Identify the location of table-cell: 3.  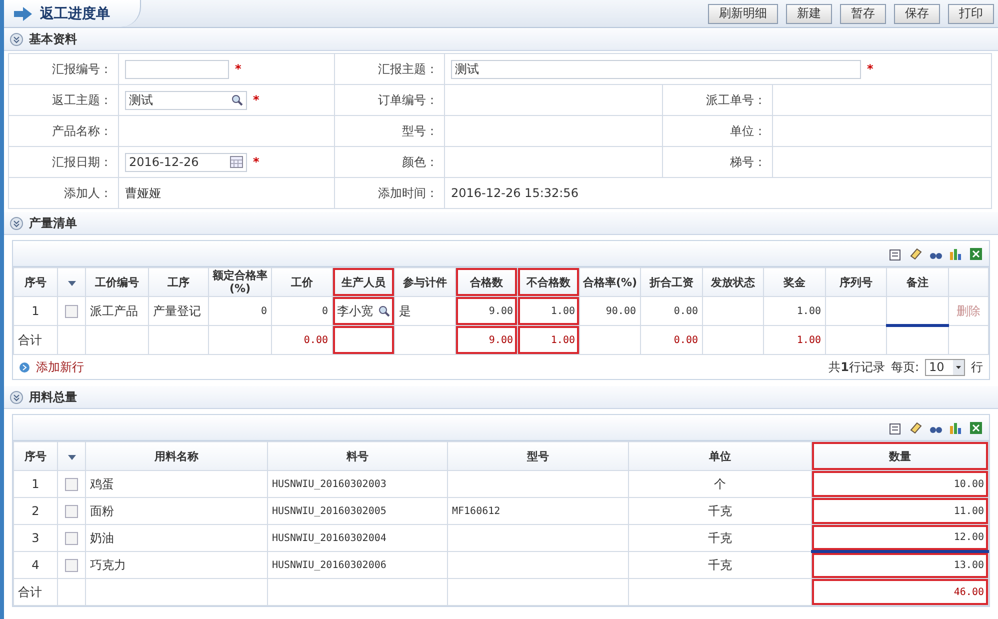
(36, 538).